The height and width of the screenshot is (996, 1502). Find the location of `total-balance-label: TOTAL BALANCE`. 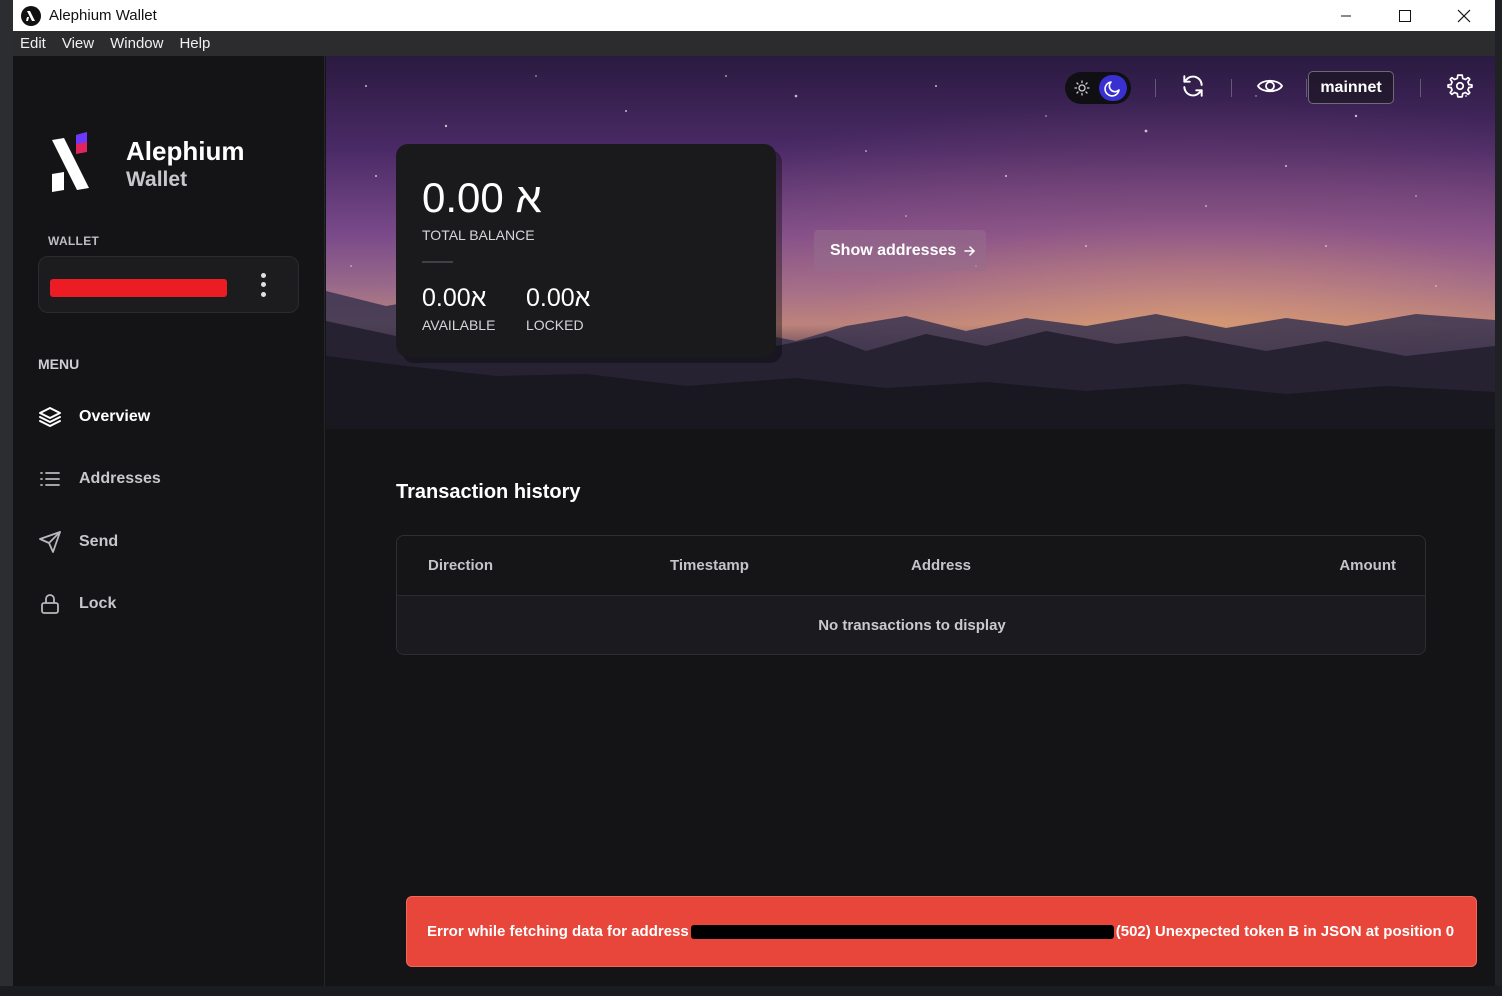

total-balance-label: TOTAL BALANCE is located at coordinates (478, 235).